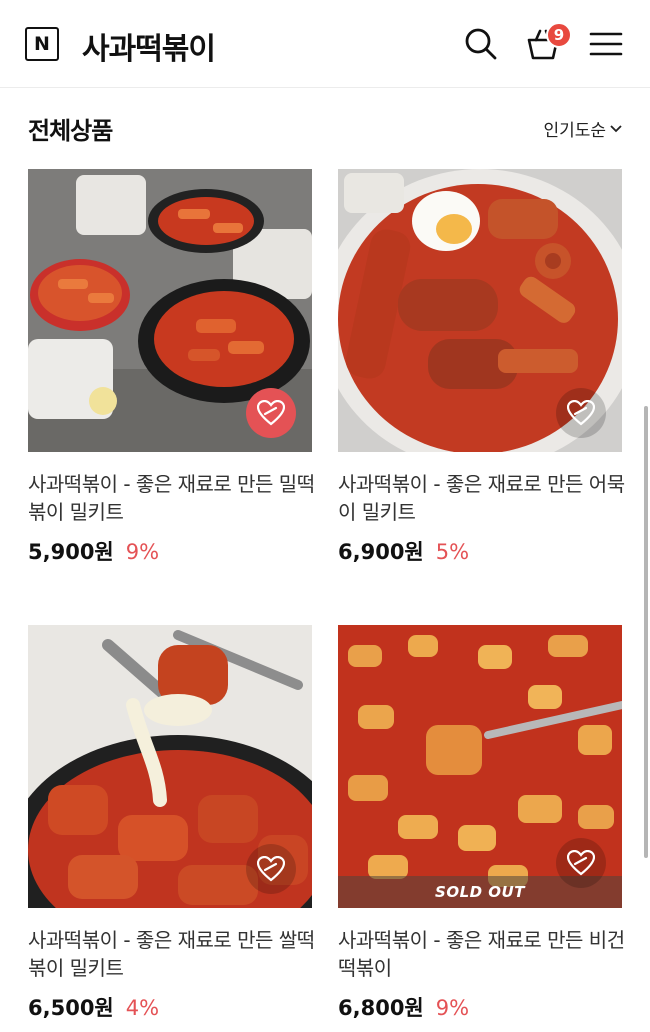 Image resolution: width=650 pixels, height=1032 pixels. Describe the element at coordinates (381, 1008) in the screenshot. I see `product-price: 6,800원` at that location.